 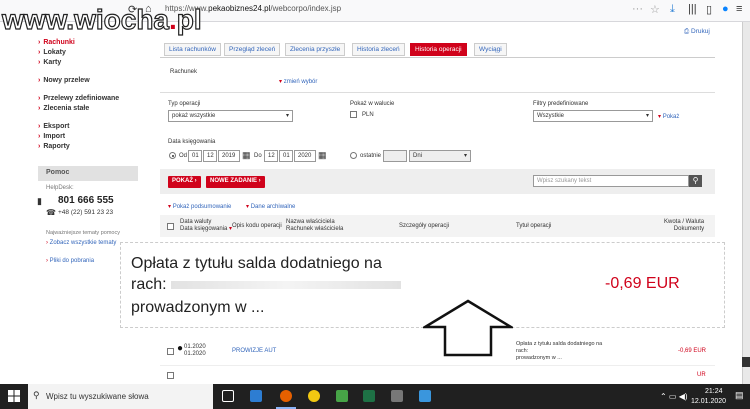 I want to click on taskbar-search: ⚲ Wpisz tu wyszukiwane słowa, so click(x=120, y=396).